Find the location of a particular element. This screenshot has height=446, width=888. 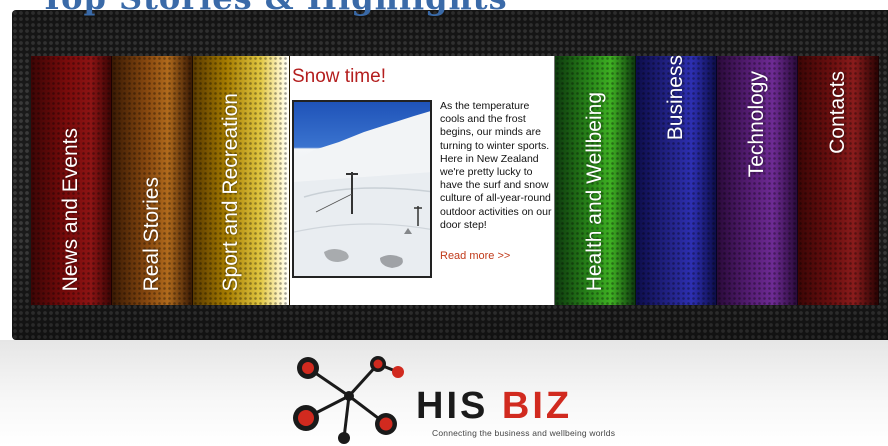

featured-story-title: Snow time! is located at coordinates (339, 77).